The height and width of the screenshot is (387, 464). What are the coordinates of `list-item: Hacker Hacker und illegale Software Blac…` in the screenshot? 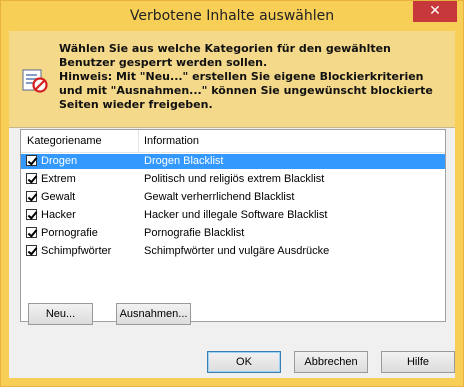 It's located at (233, 215).